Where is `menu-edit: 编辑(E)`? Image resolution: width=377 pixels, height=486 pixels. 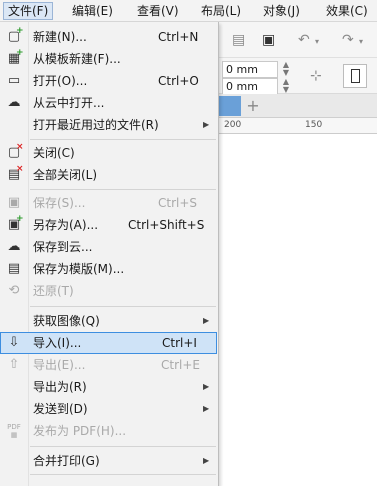 menu-edit: 编辑(E) is located at coordinates (92, 11).